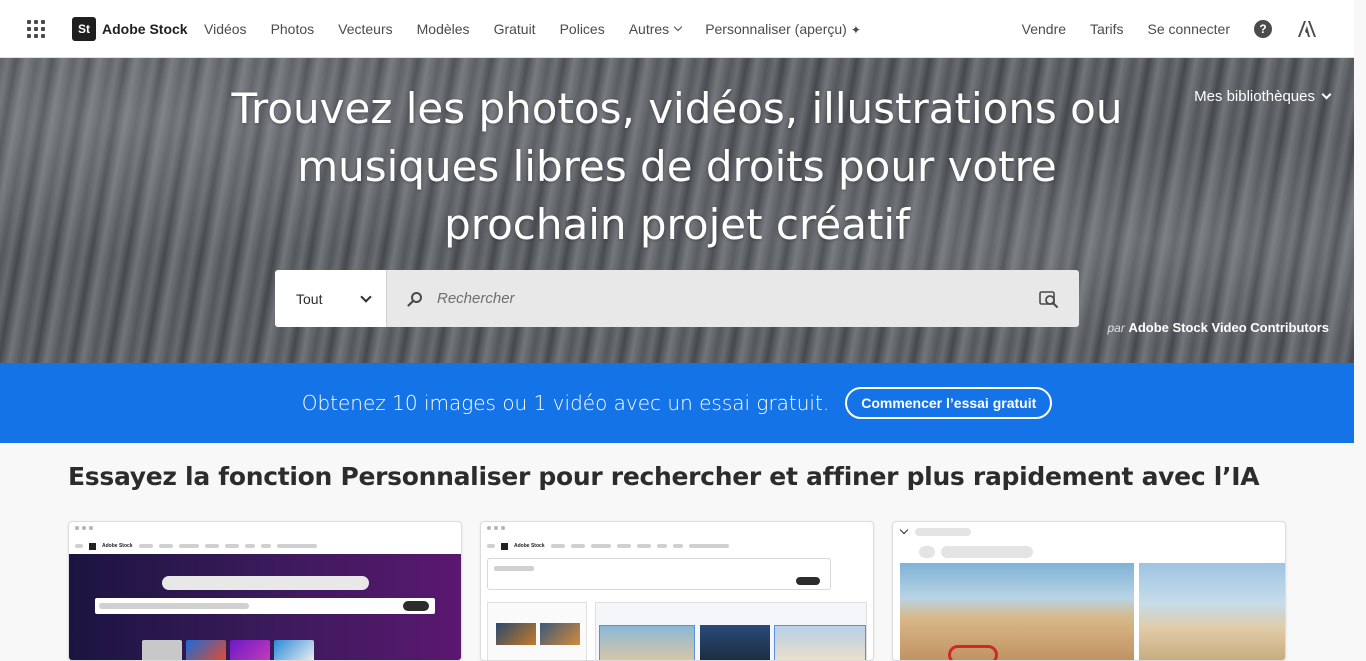 The height and width of the screenshot is (661, 1366). I want to click on adobe-icon, so click(1307, 29).